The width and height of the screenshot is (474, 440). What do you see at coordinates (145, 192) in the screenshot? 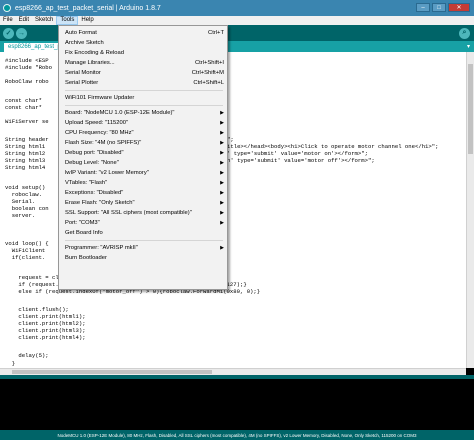
I see `menu-item-exceptions: Exceptions: "Disabled" ▶` at bounding box center [145, 192].